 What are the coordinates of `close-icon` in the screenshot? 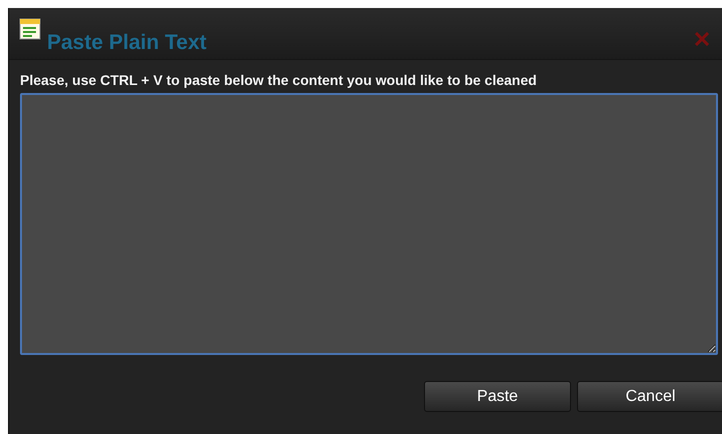 It's located at (702, 39).